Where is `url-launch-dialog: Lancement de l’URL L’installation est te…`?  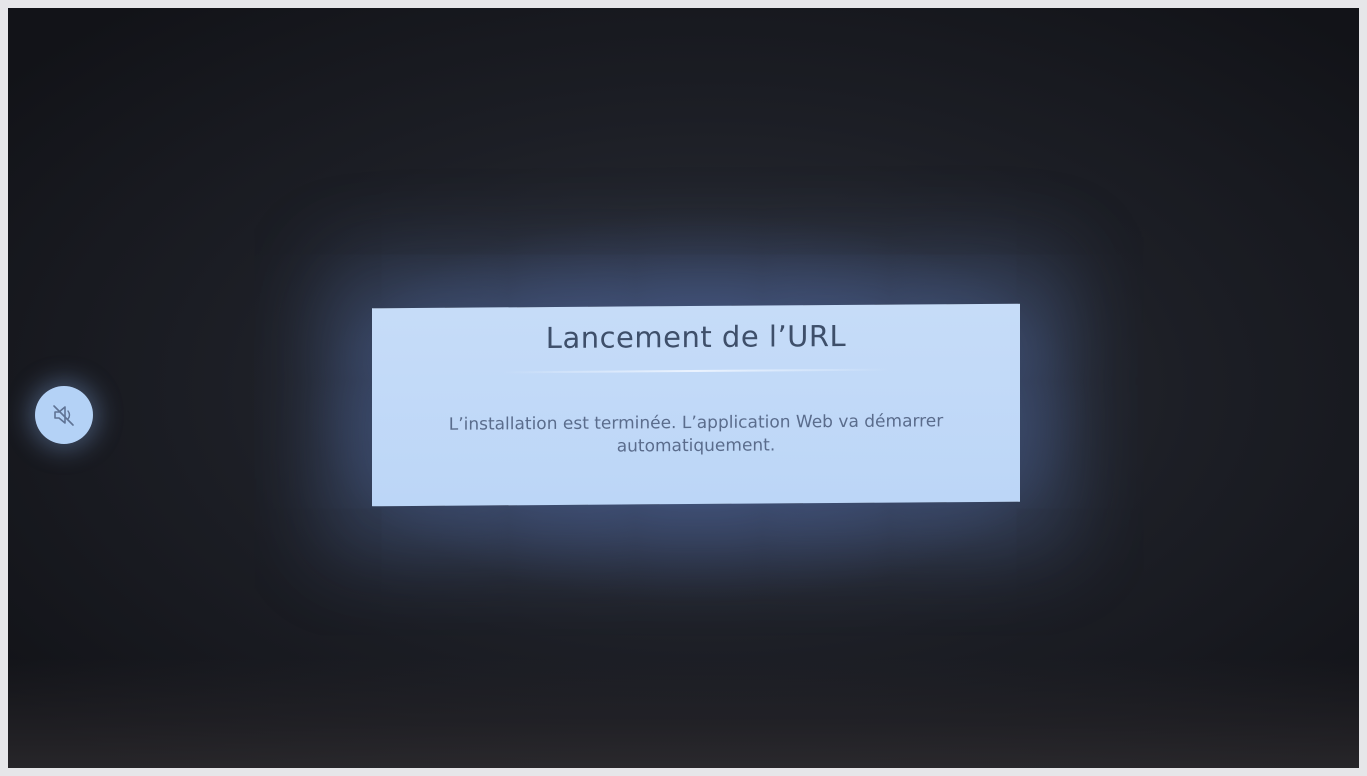 url-launch-dialog: Lancement de l’URL L’installation est te… is located at coordinates (696, 405).